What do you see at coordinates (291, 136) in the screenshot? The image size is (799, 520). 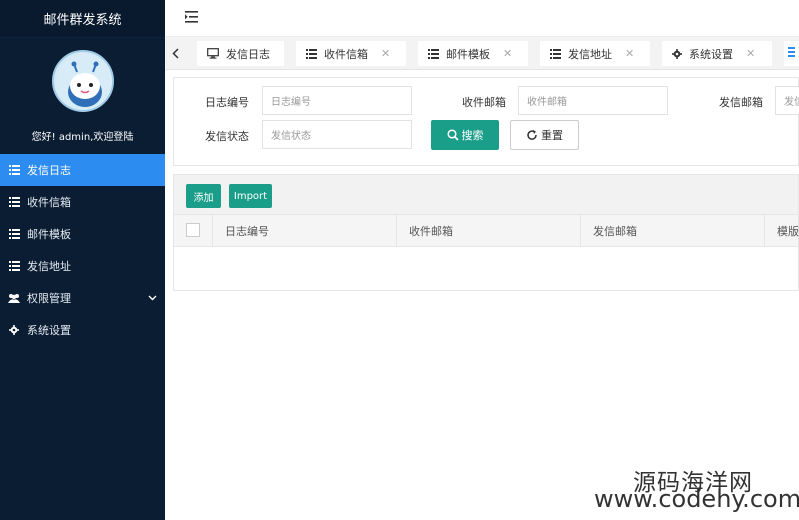 I see `placeholder-text: 发信状态` at bounding box center [291, 136].